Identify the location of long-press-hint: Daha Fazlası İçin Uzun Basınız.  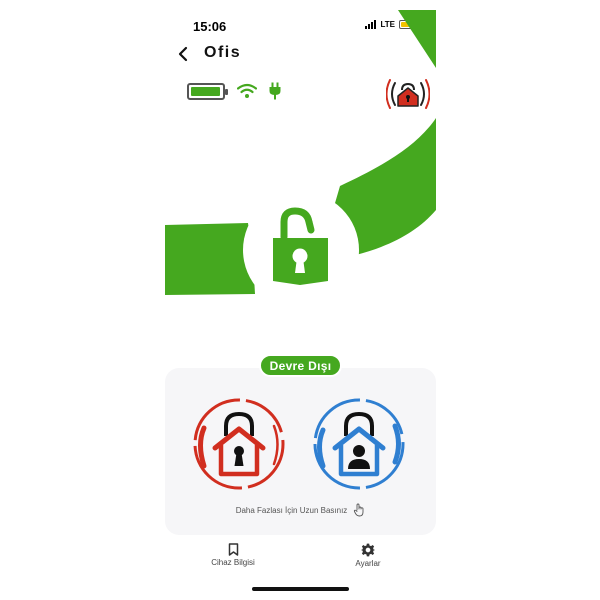
(300, 510).